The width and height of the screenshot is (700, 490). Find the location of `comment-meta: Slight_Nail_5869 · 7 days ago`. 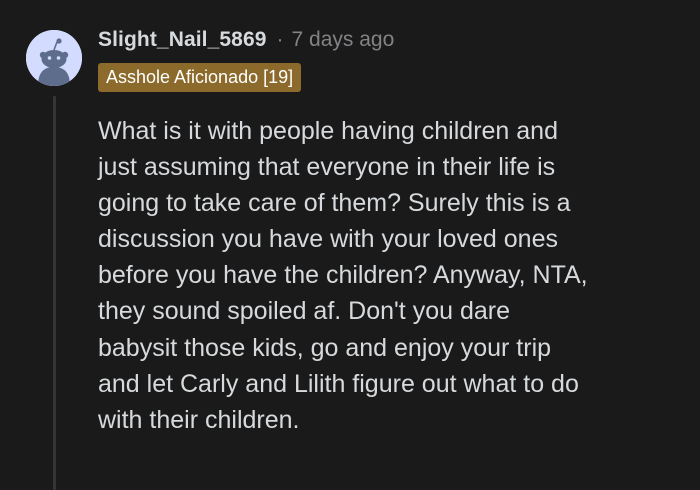

comment-meta: Slight_Nail_5869 · 7 days ago is located at coordinates (246, 40).